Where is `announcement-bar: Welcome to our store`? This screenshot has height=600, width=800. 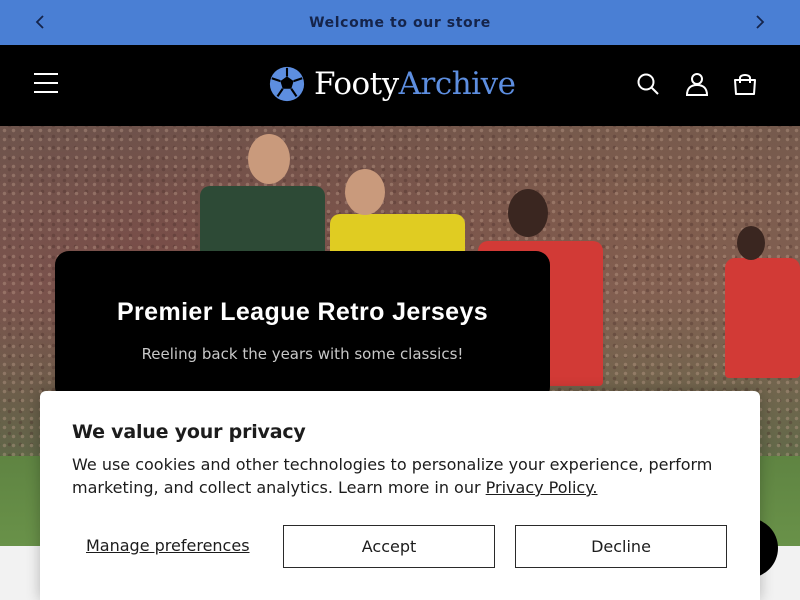 announcement-bar: Welcome to our store is located at coordinates (400, 22).